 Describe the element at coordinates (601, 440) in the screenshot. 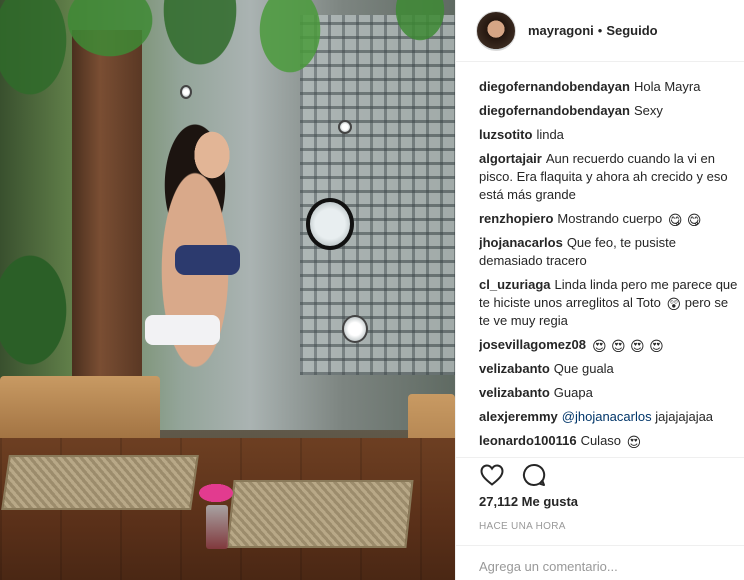

I see `comment-text: Culaso` at that location.